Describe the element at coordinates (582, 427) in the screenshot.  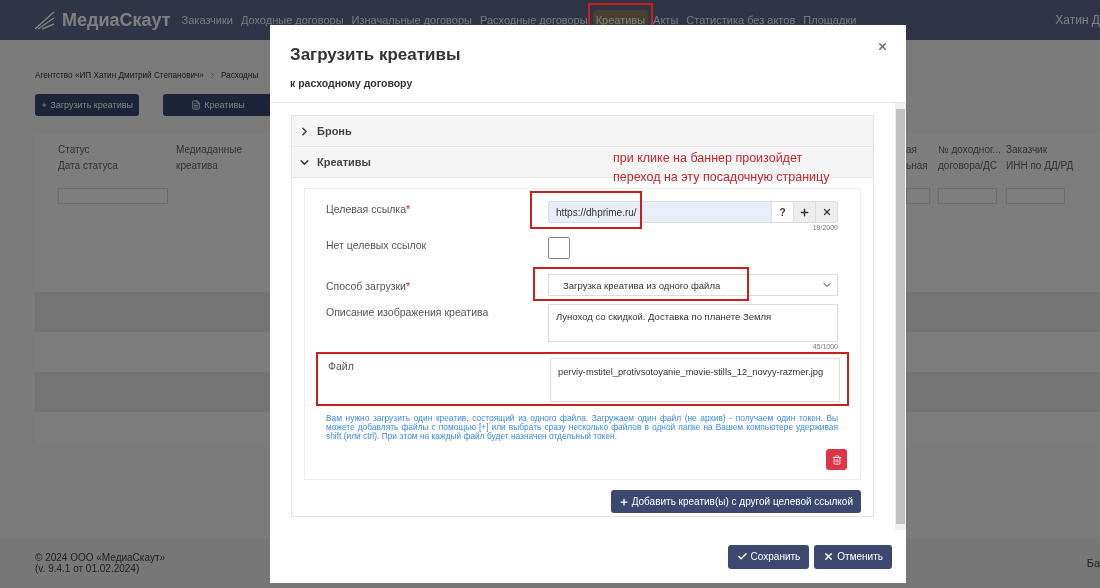
I see `hint-text: Вам нужно загрузить один креатив, состоящий из одного файла. Загружаем один файл (не архив) - получаем один токен. Вы можете добавлять файлы с помощью [+] или выбрать сразу несколько файлов в одной папке на Вашем компьютере удерживая shift (или ctrl). При этом на каждый файл будет назначен отдельный токен.` at that location.